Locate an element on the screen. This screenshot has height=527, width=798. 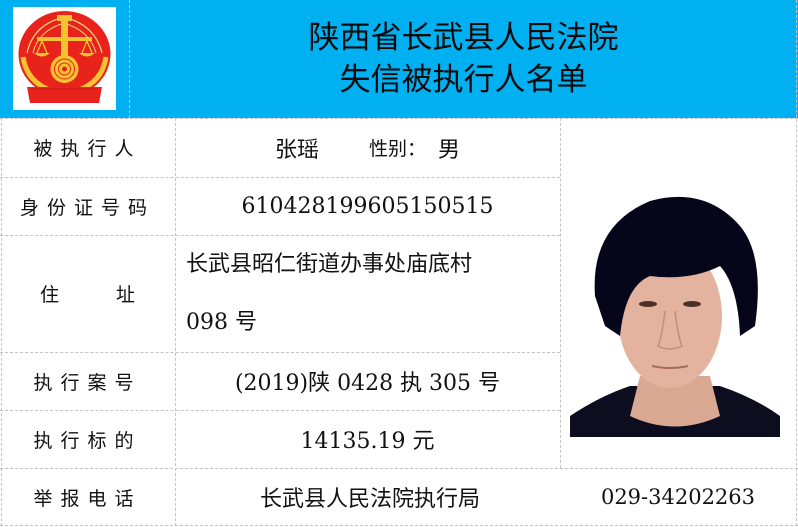
label-id-number: 身份证号码 is located at coordinates (87, 207).